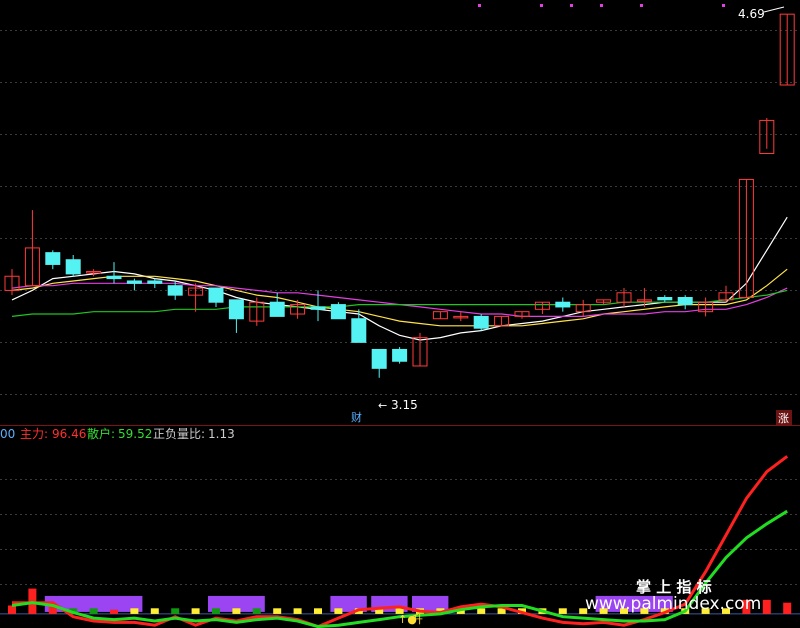 This screenshot has height=628, width=800. I want to click on low-arrow-icon: ←, so click(382, 405).